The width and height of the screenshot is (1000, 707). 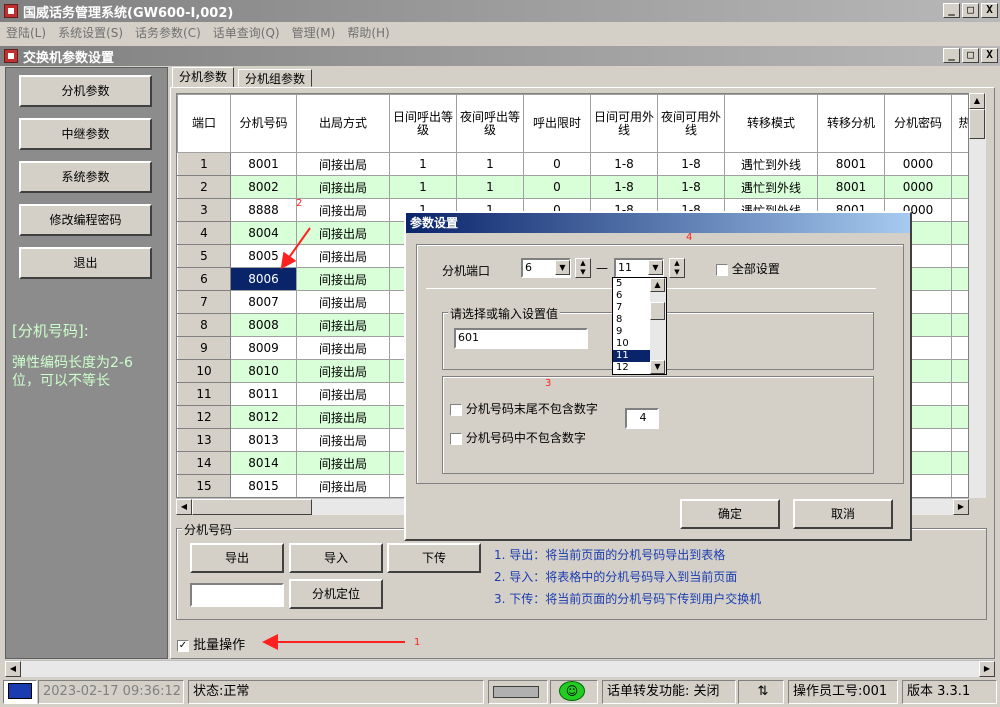 What do you see at coordinates (521, 338) in the screenshot?
I see `value-input: 601` at bounding box center [521, 338].